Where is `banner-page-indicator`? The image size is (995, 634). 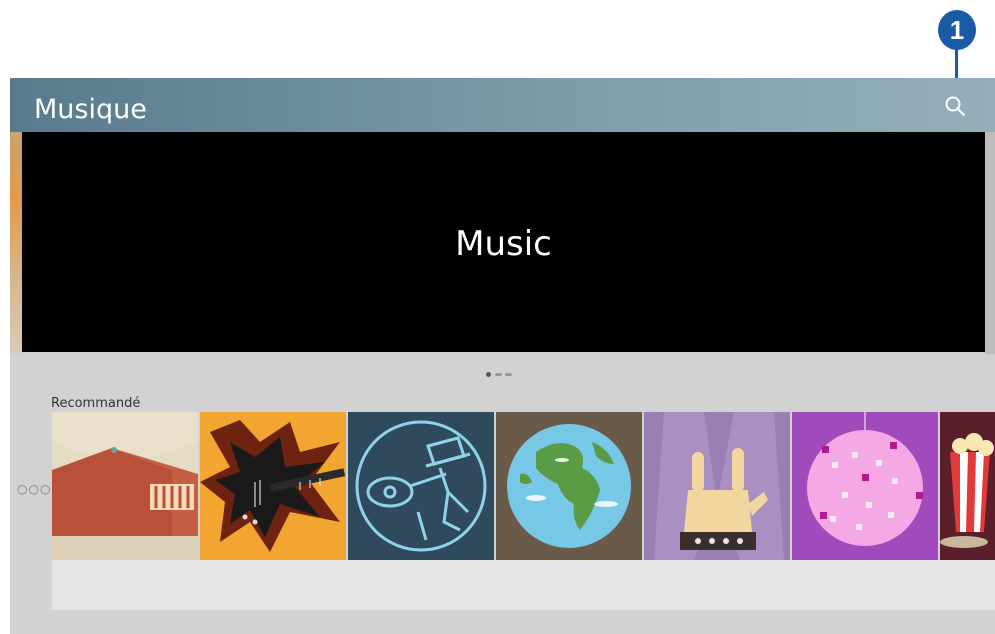
banner-page-indicator is located at coordinates (500, 370).